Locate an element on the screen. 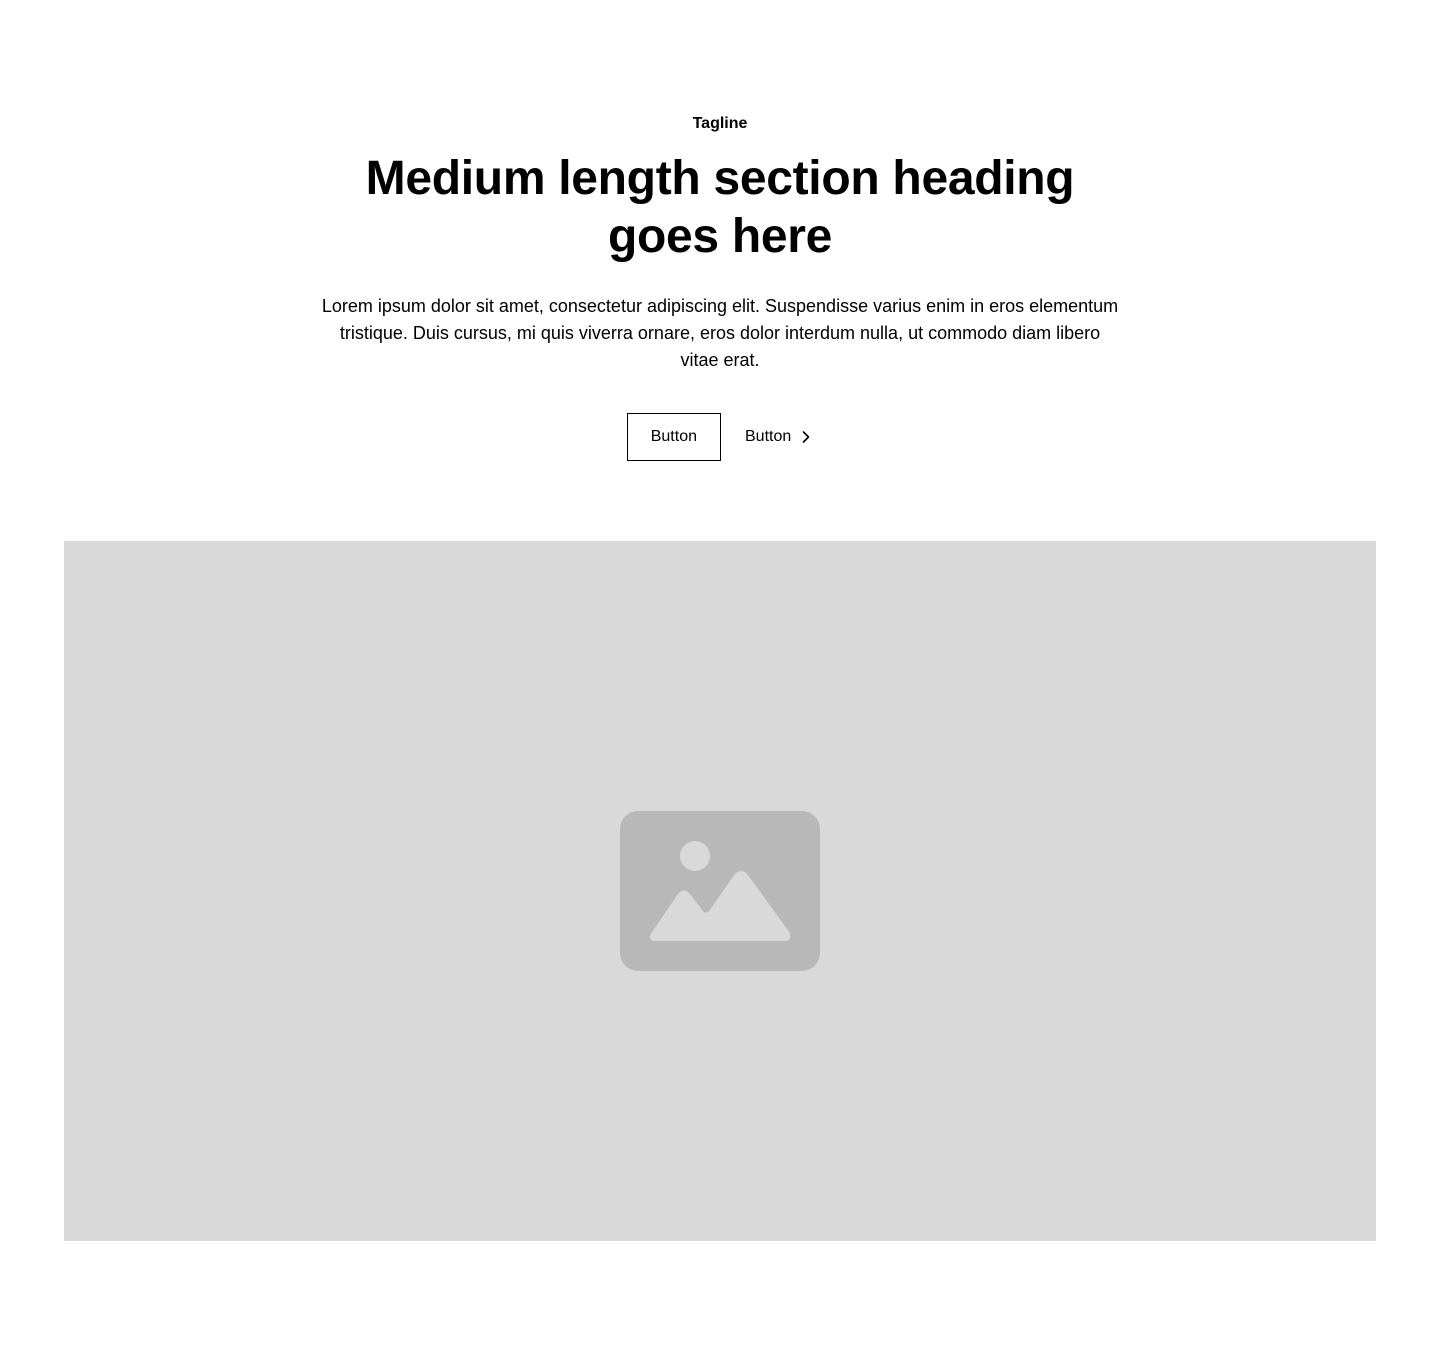 Image resolution: width=1440 pixels, height=1353 pixels. button-group: Button Button is located at coordinates (720, 437).